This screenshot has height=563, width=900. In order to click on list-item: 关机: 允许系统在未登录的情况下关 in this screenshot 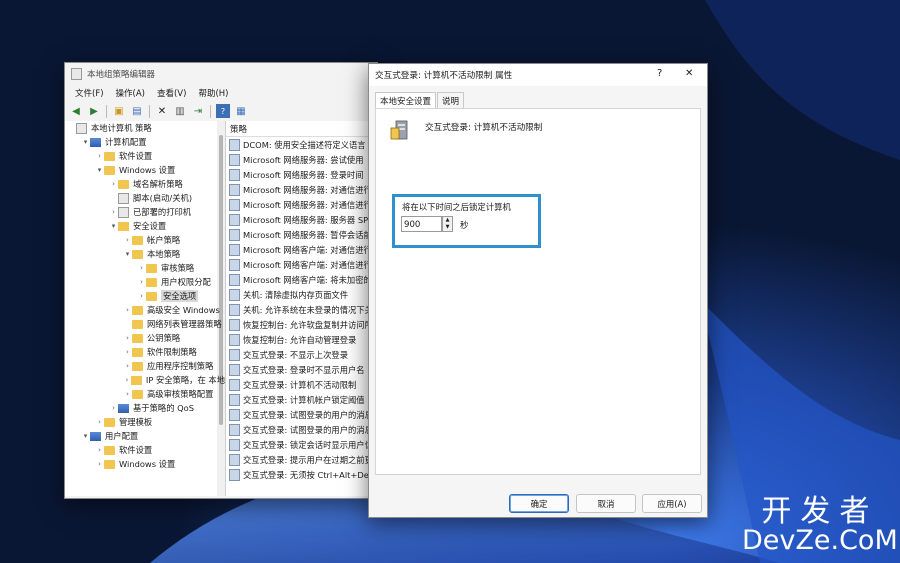, I will do `click(301, 309)`.